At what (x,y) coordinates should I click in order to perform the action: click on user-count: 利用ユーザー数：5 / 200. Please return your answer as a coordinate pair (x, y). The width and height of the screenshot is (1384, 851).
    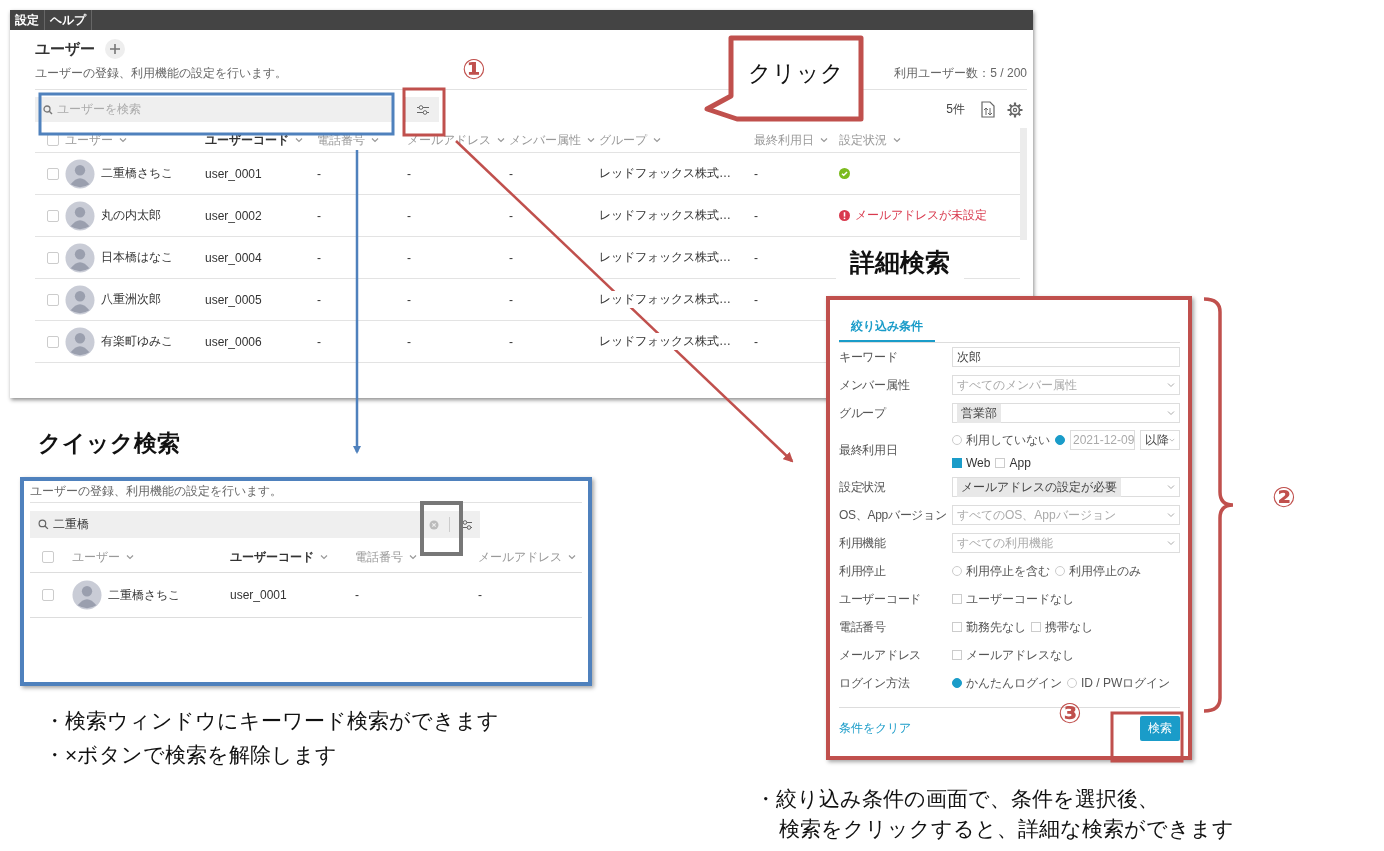
    Looking at the image, I should click on (960, 73).